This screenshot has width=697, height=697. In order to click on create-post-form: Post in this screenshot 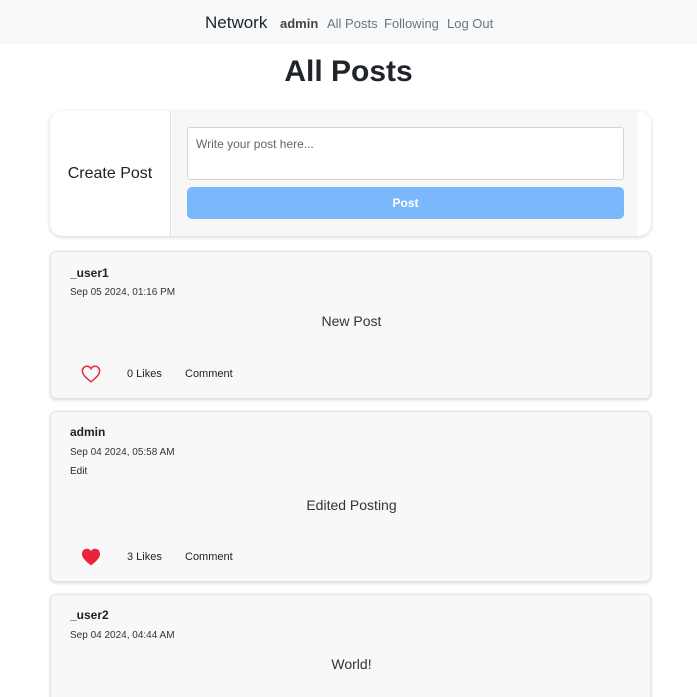, I will do `click(405, 173)`.